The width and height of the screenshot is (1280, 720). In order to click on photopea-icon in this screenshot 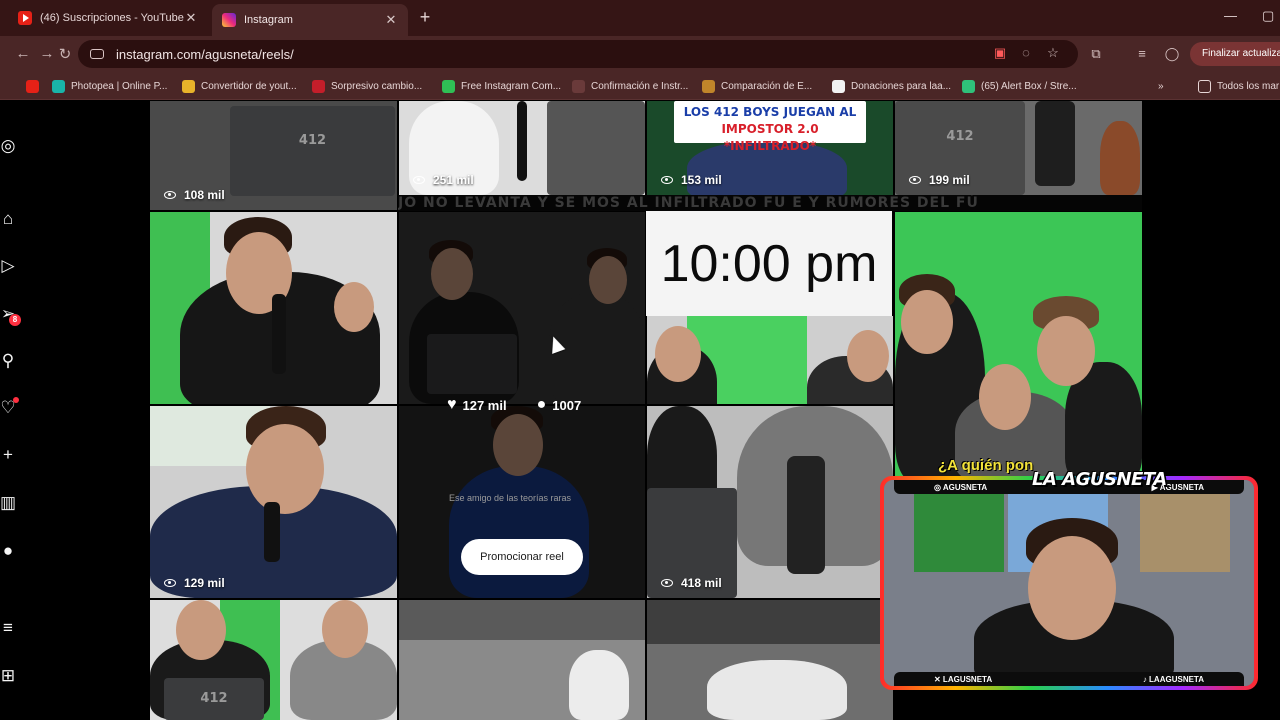, I will do `click(58, 86)`.